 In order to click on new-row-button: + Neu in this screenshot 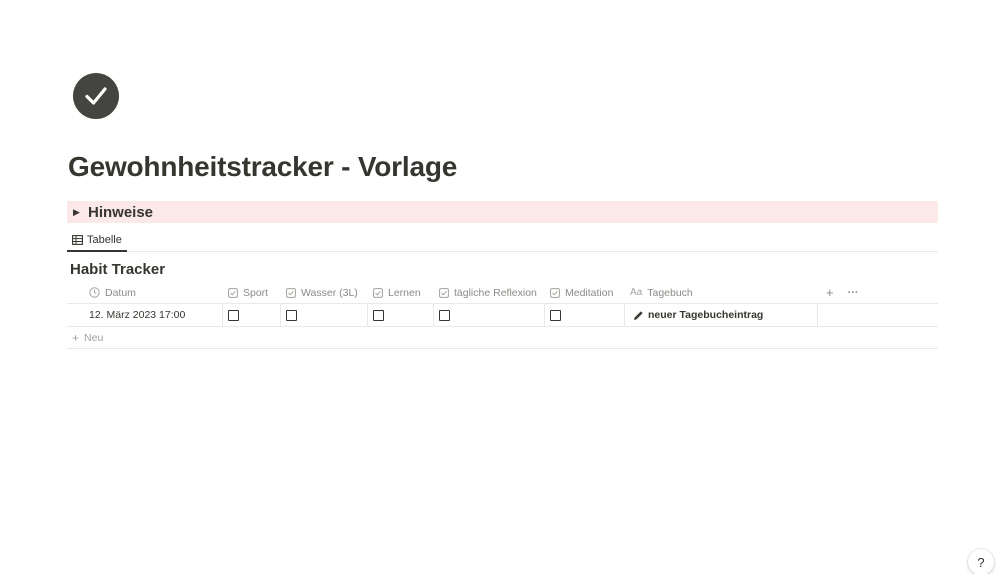, I will do `click(502, 338)`.